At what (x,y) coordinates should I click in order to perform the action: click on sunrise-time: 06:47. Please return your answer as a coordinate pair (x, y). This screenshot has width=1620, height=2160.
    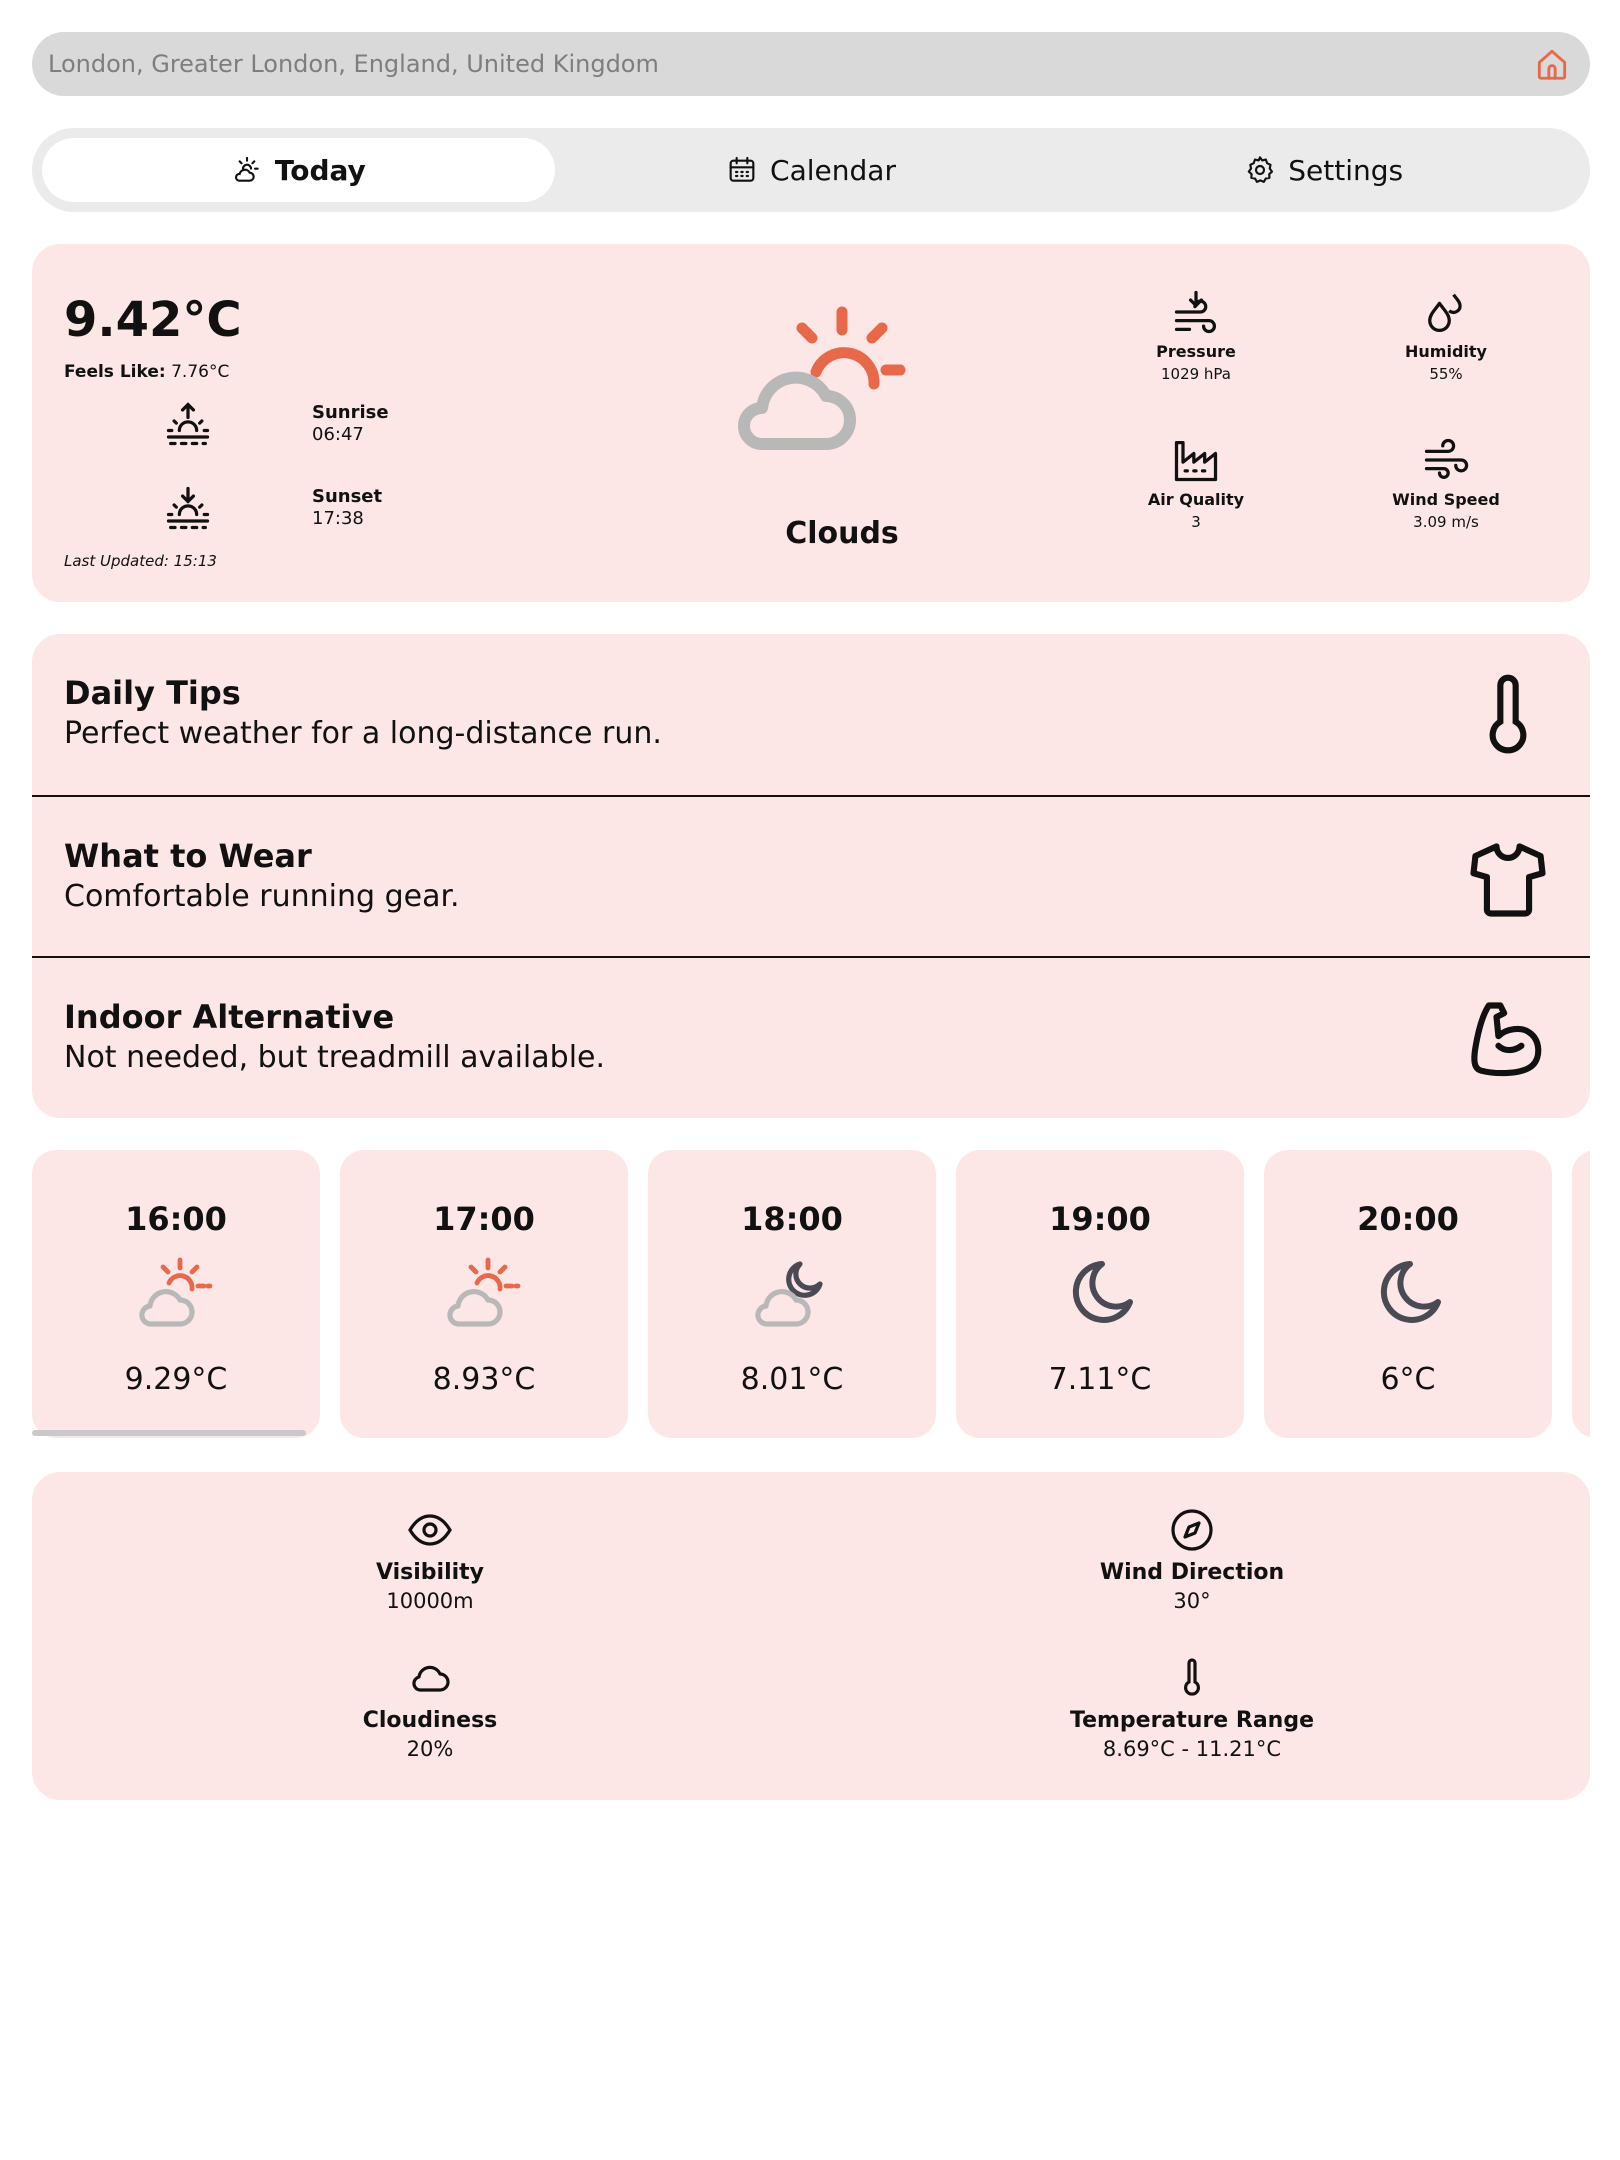
    Looking at the image, I should click on (338, 434).